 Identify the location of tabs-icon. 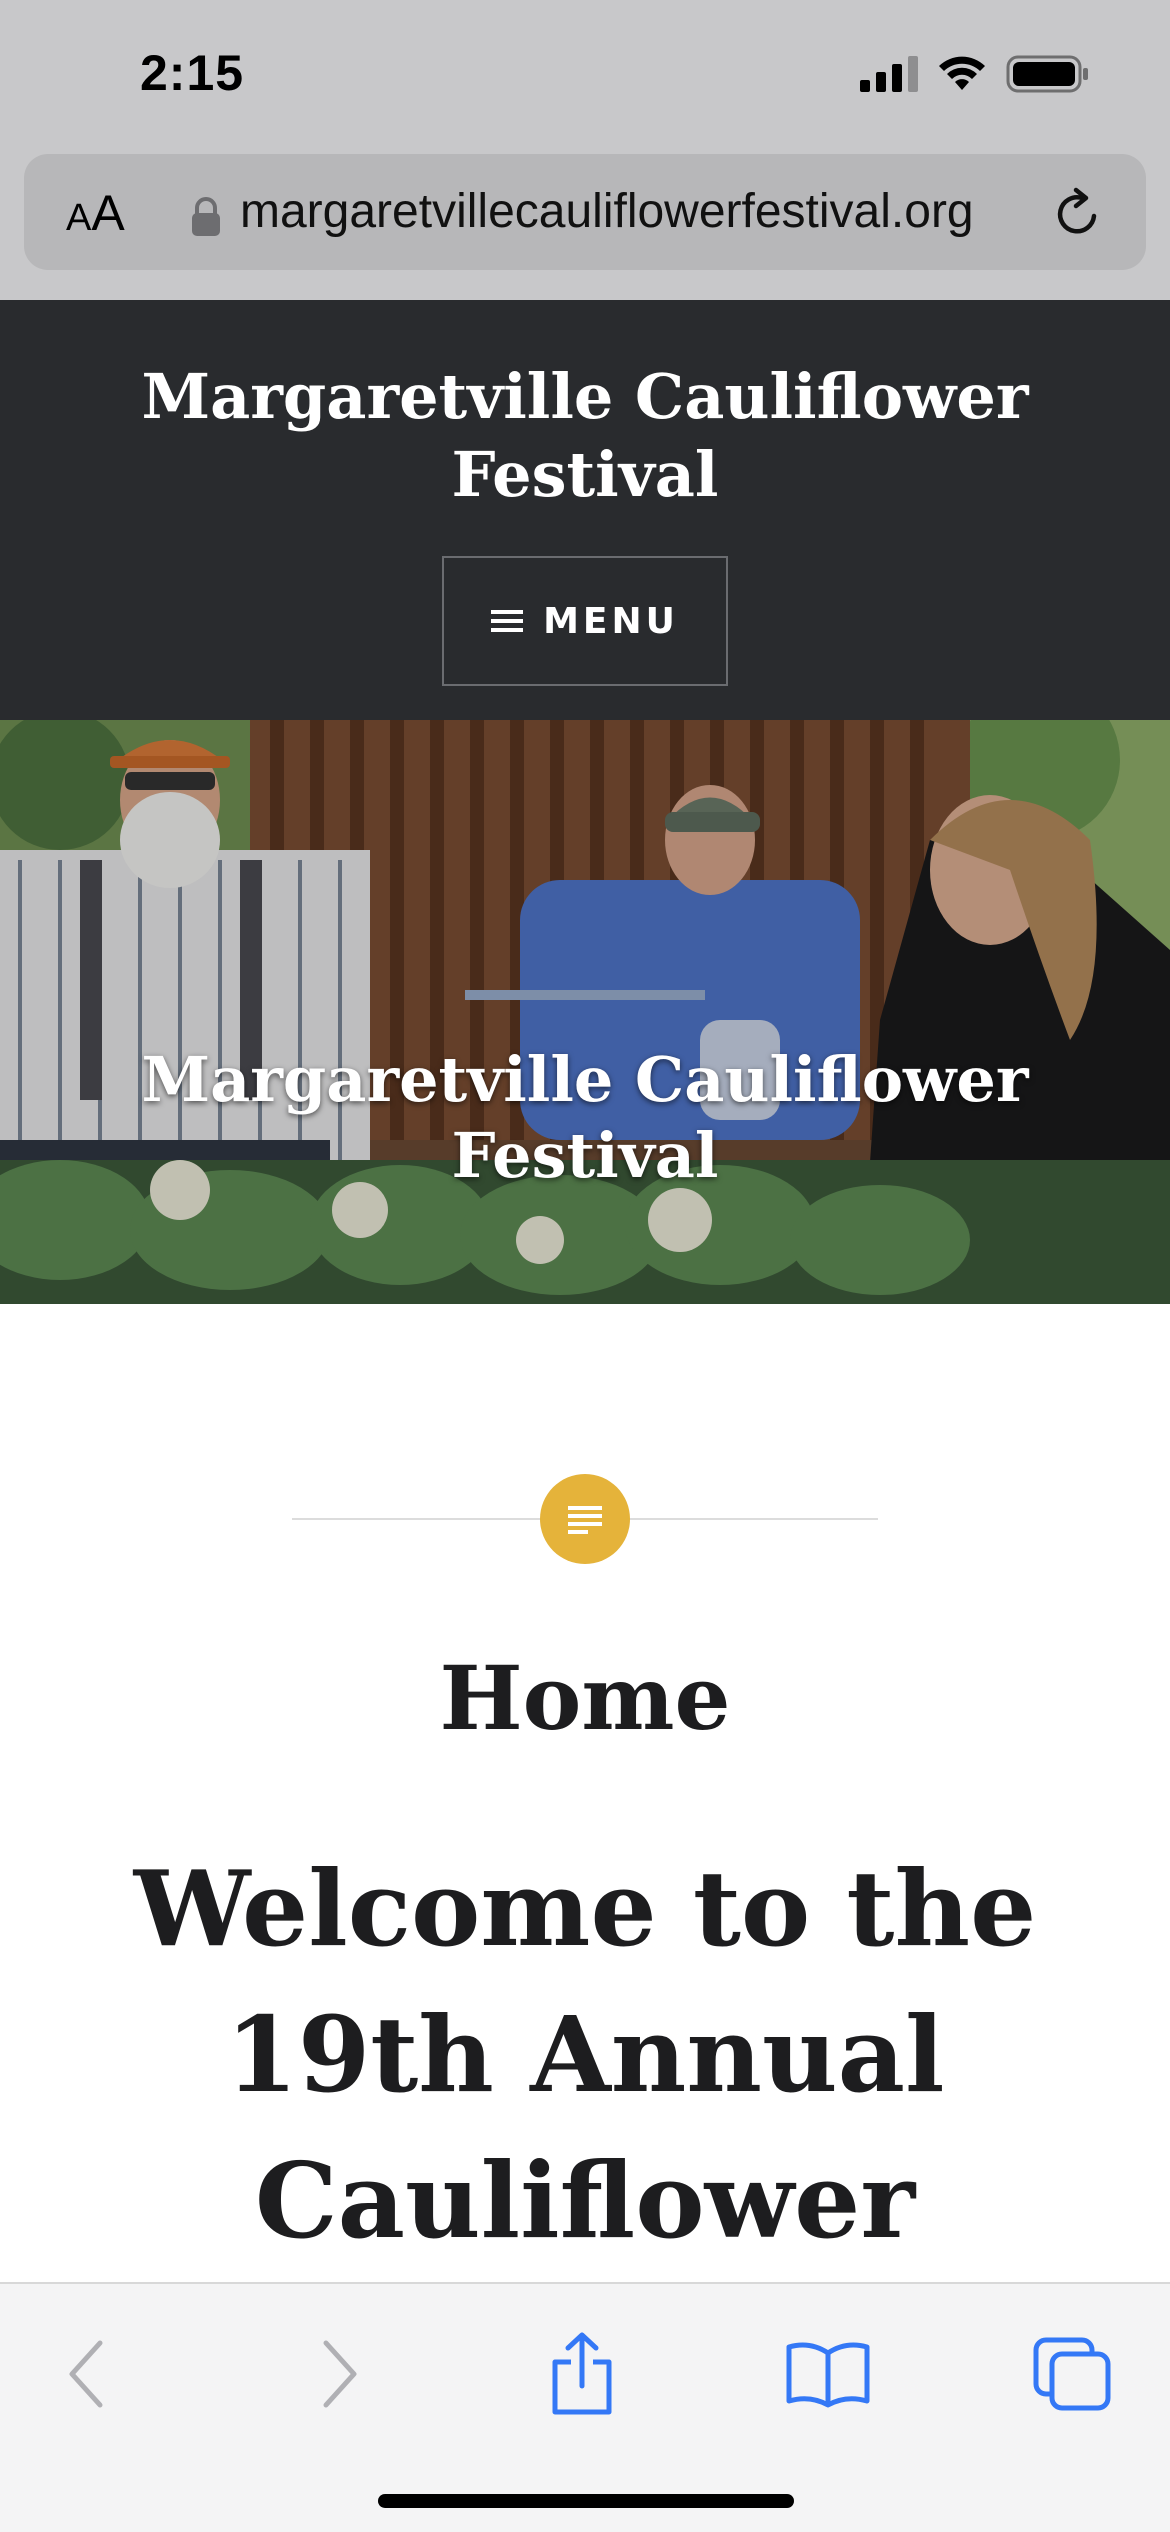
(1072, 2374).